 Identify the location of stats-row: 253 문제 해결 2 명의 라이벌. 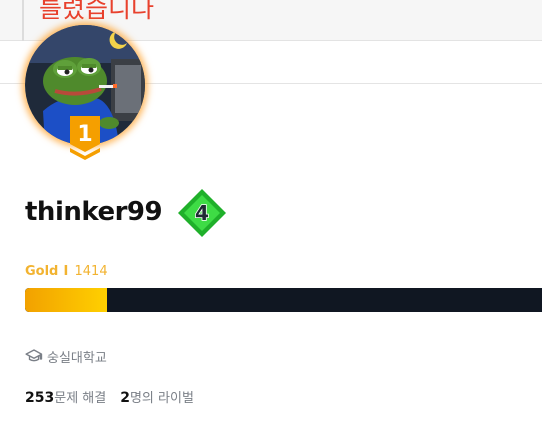
(109, 397).